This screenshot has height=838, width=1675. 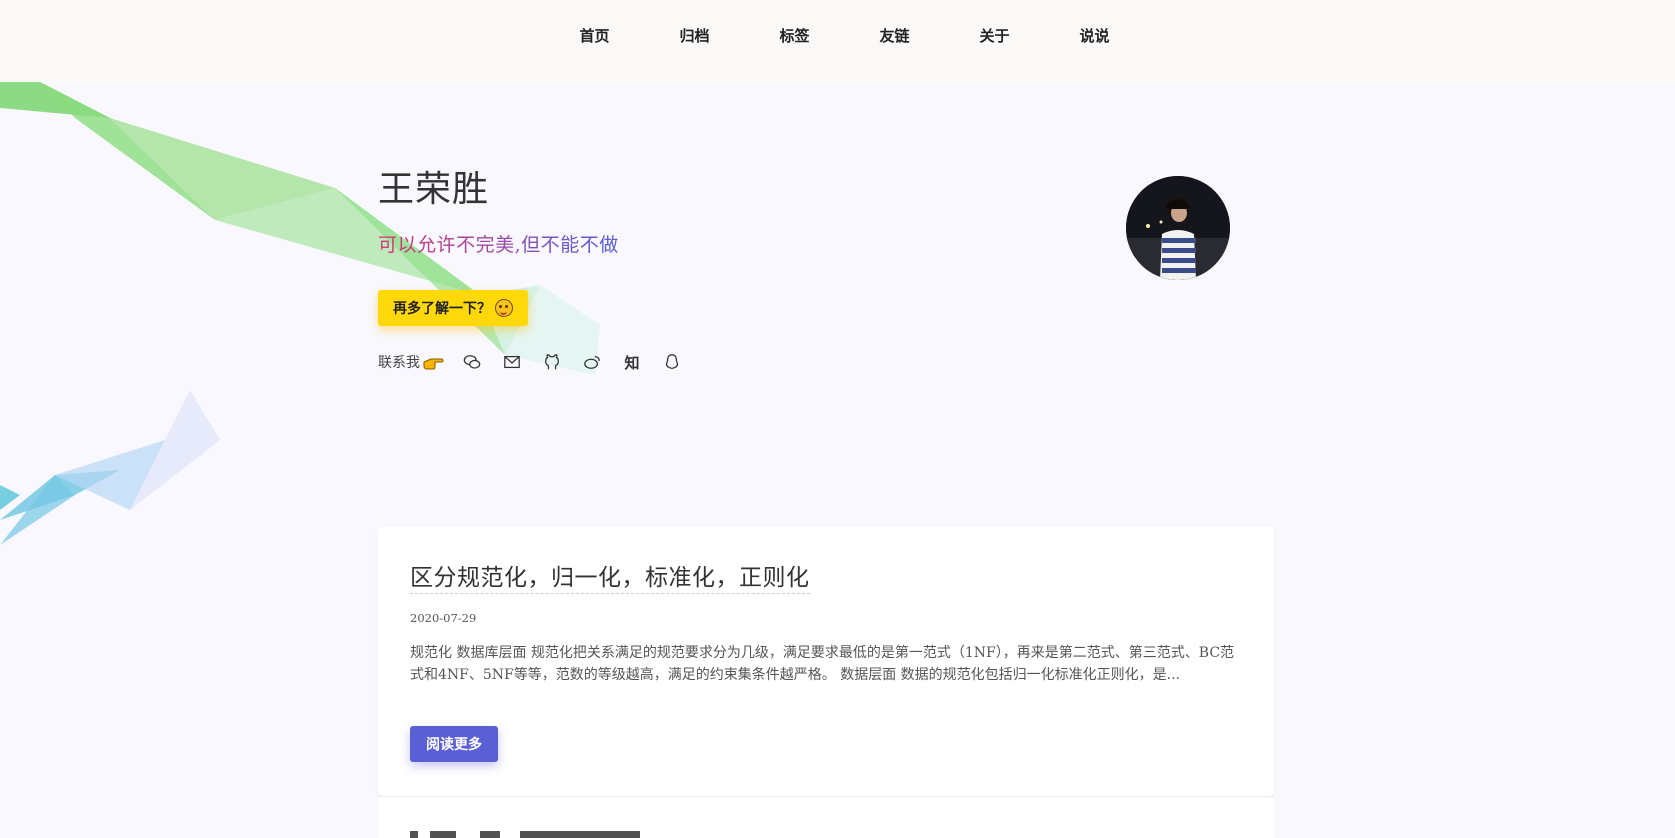 I want to click on site-title: 王荣胜, so click(x=434, y=189).